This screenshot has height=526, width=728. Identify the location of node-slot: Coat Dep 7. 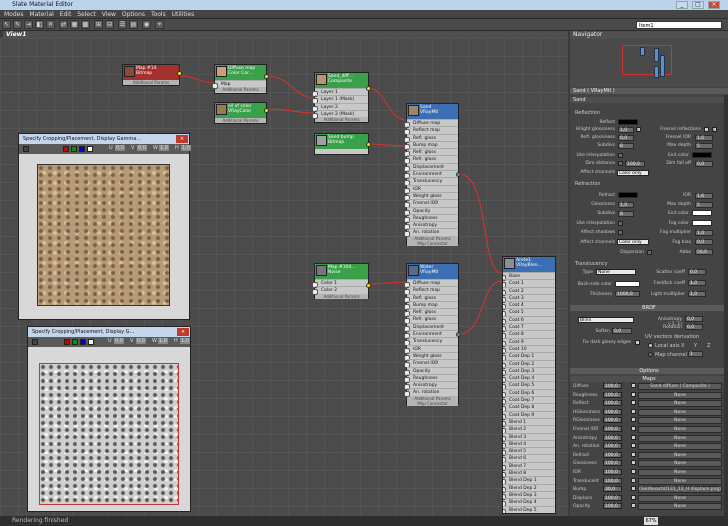
(529, 401).